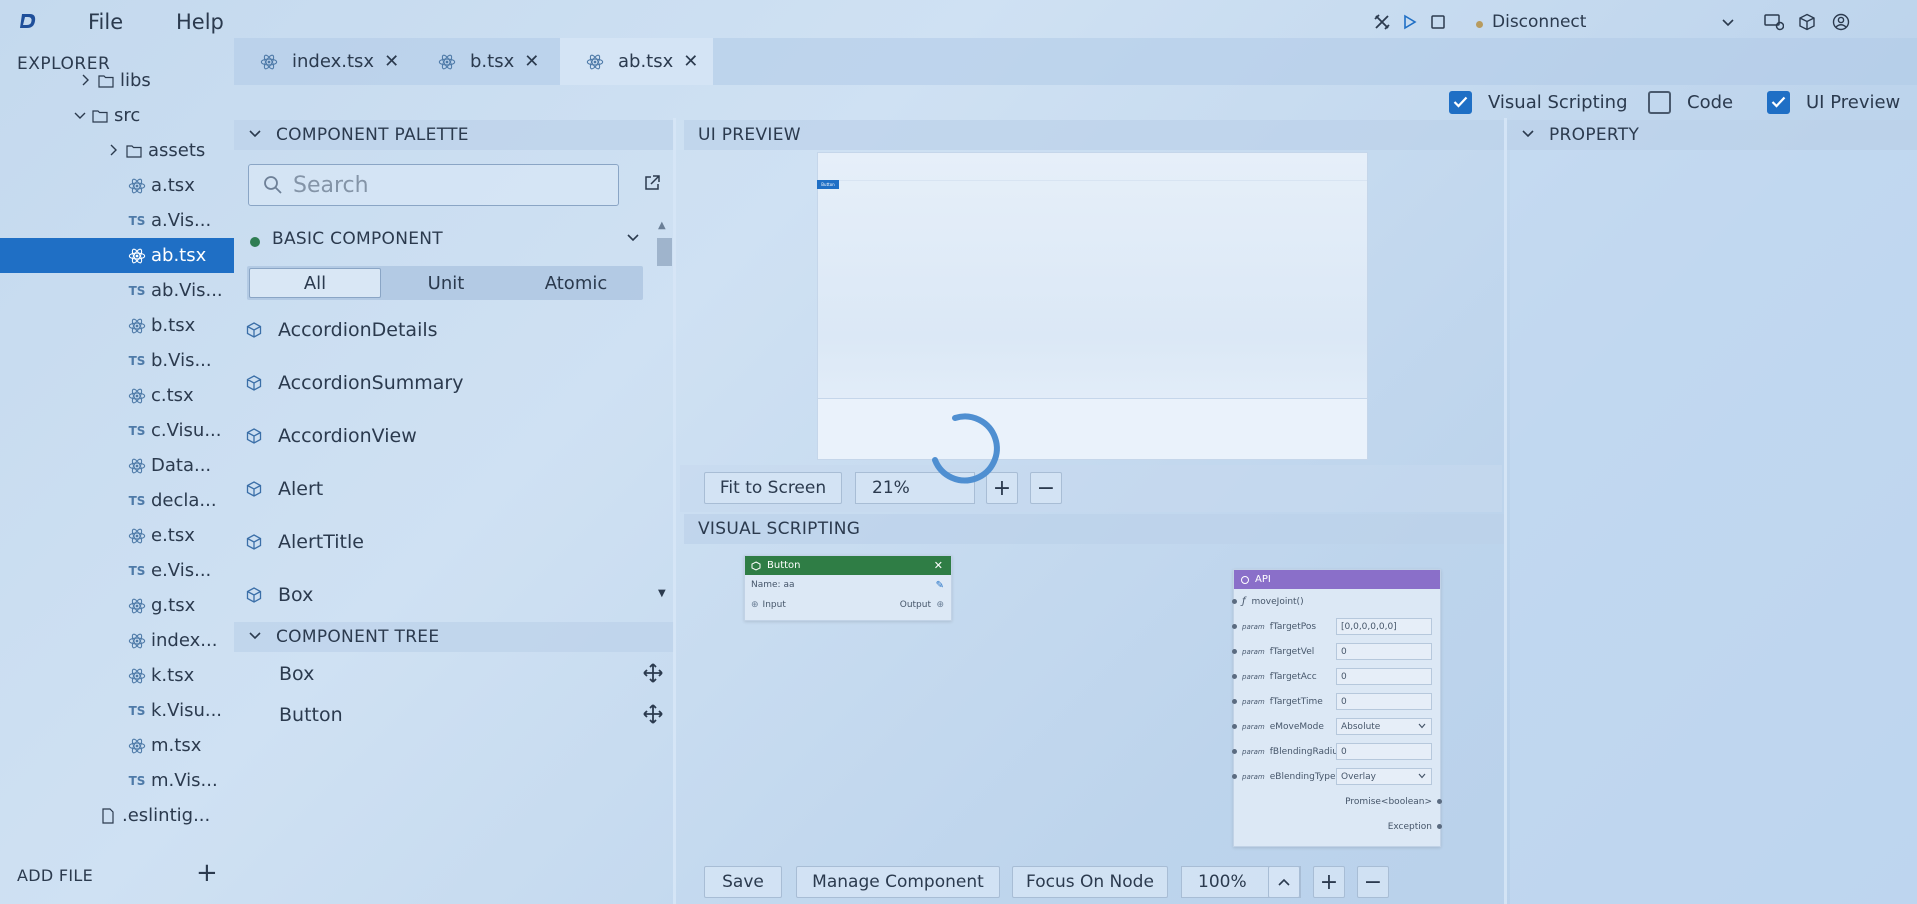 This screenshot has width=1917, height=904. I want to click on preview-mini-button: Button, so click(828, 184).